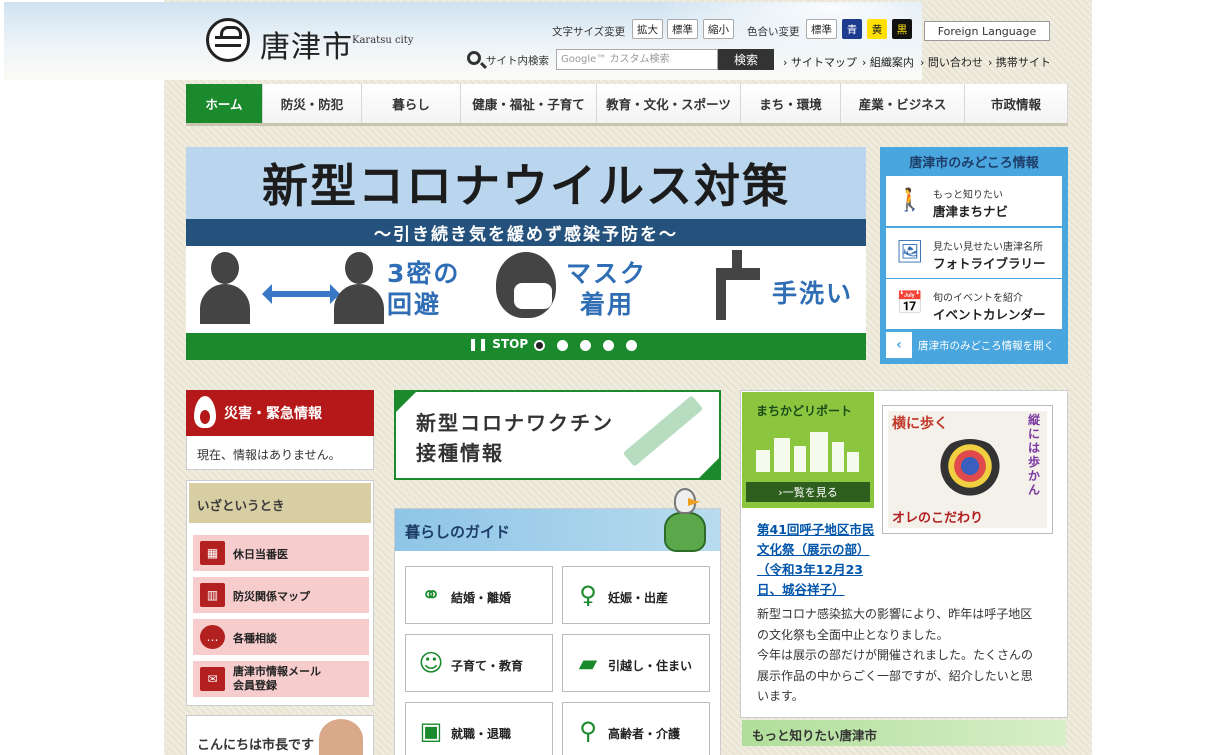 The height and width of the screenshot is (755, 1225). Describe the element at coordinates (312, 103) in the screenshot. I see `nav-disaster: 防災・防犯` at that location.